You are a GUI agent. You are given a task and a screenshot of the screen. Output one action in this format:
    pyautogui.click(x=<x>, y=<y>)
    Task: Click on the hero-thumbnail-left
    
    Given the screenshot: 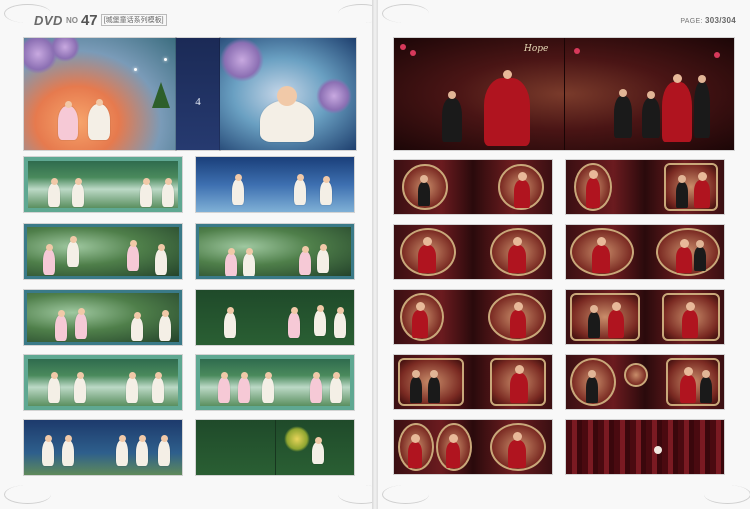 What is the action you would take?
    pyautogui.click(x=100, y=94)
    